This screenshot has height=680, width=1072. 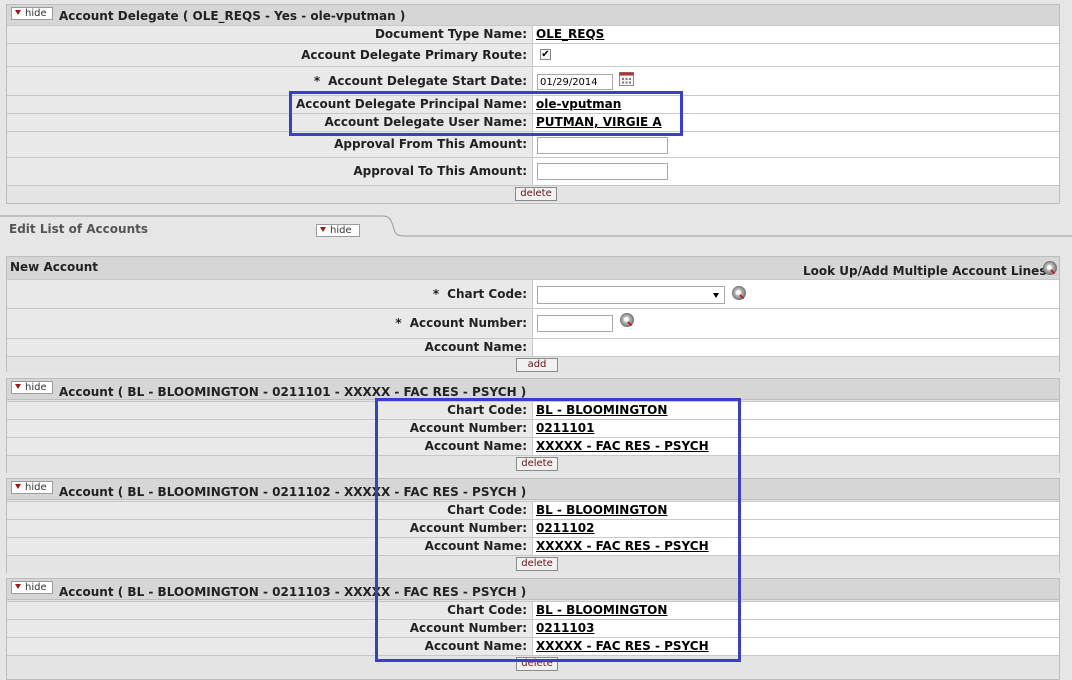 What do you see at coordinates (578, 104) in the screenshot?
I see `principal-name-link: ole-vputman` at bounding box center [578, 104].